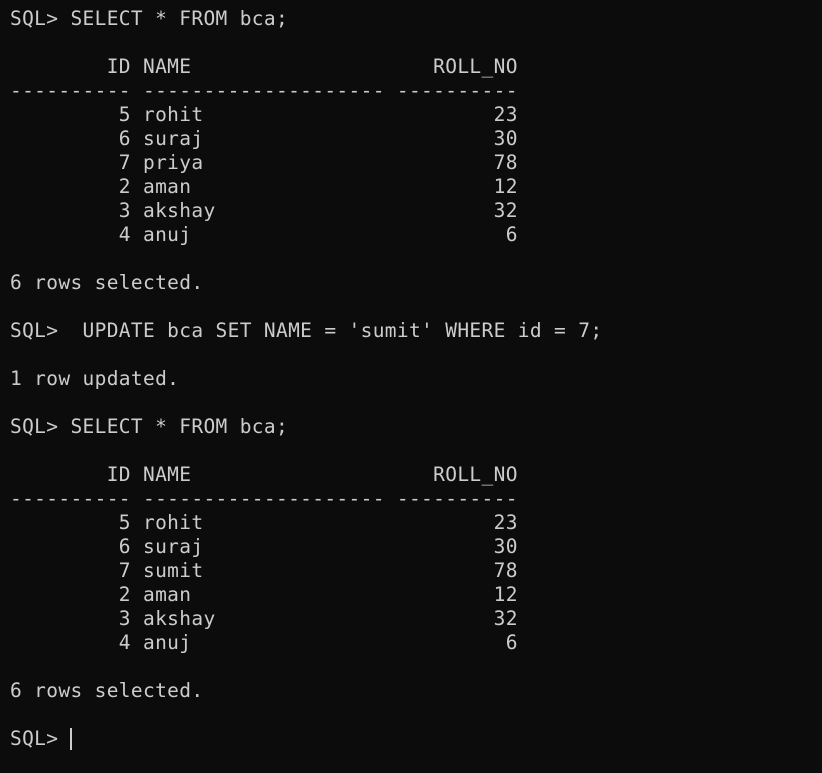  I want to click on prompt-line: SQL>, so click(416, 739).